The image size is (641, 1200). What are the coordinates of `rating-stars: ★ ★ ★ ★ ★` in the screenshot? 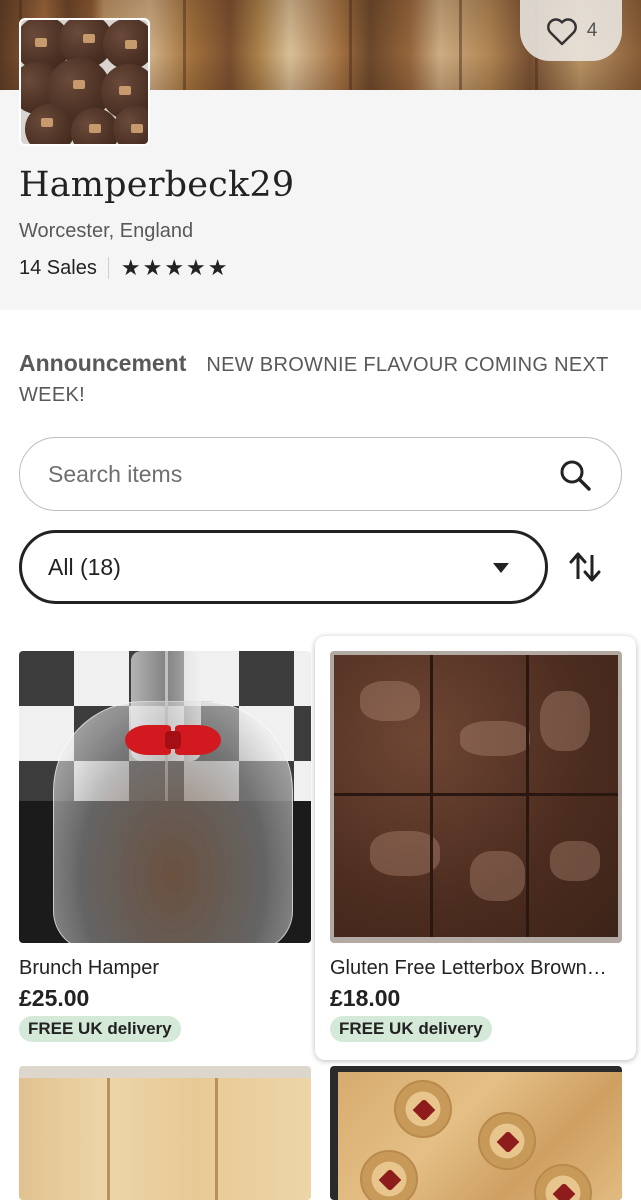 It's located at (174, 268).